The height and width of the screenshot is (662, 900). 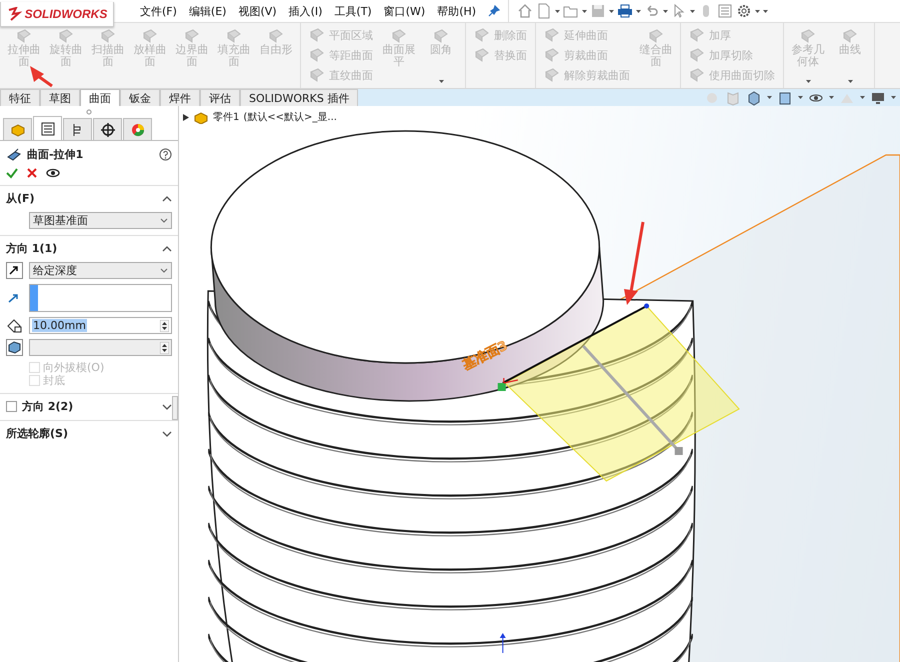 I want to click on printer-icon, so click(x=625, y=11).